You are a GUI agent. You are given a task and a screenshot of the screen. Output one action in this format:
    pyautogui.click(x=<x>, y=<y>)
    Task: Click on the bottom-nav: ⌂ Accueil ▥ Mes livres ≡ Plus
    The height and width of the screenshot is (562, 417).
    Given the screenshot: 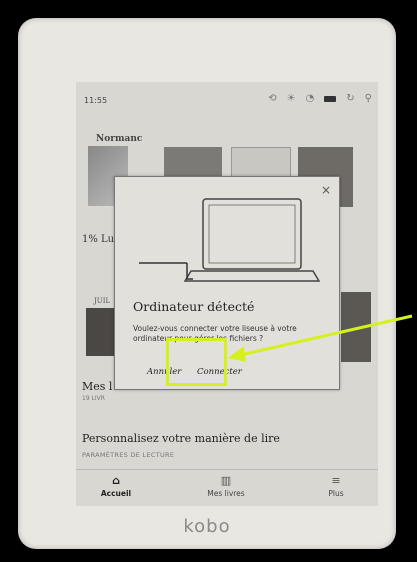 What is the action you would take?
    pyautogui.click(x=227, y=487)
    